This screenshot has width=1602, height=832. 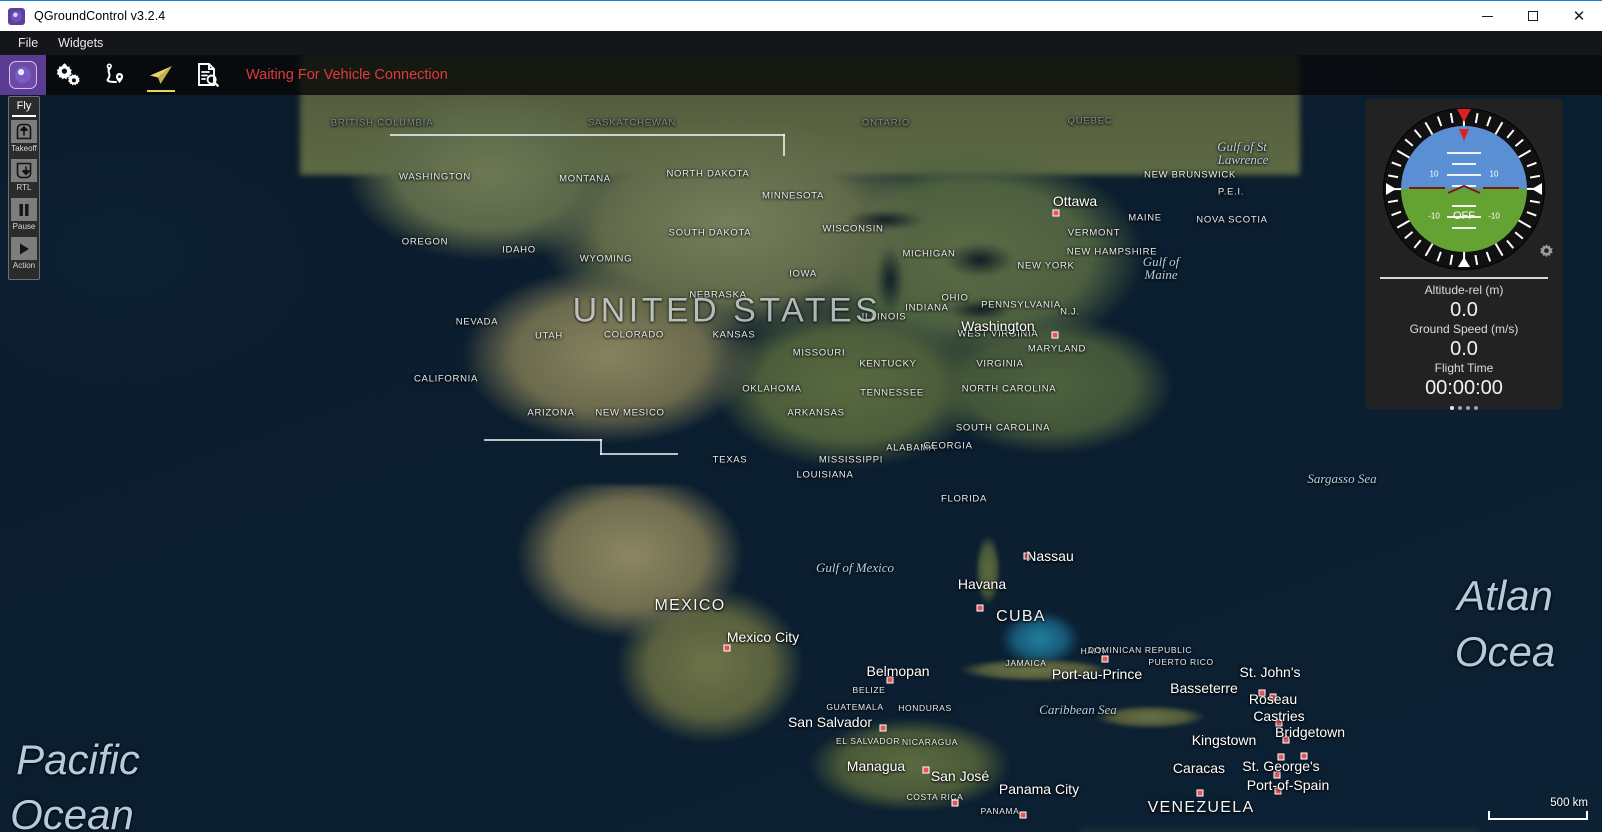 I want to click on gear-icon, so click(x=1546, y=250).